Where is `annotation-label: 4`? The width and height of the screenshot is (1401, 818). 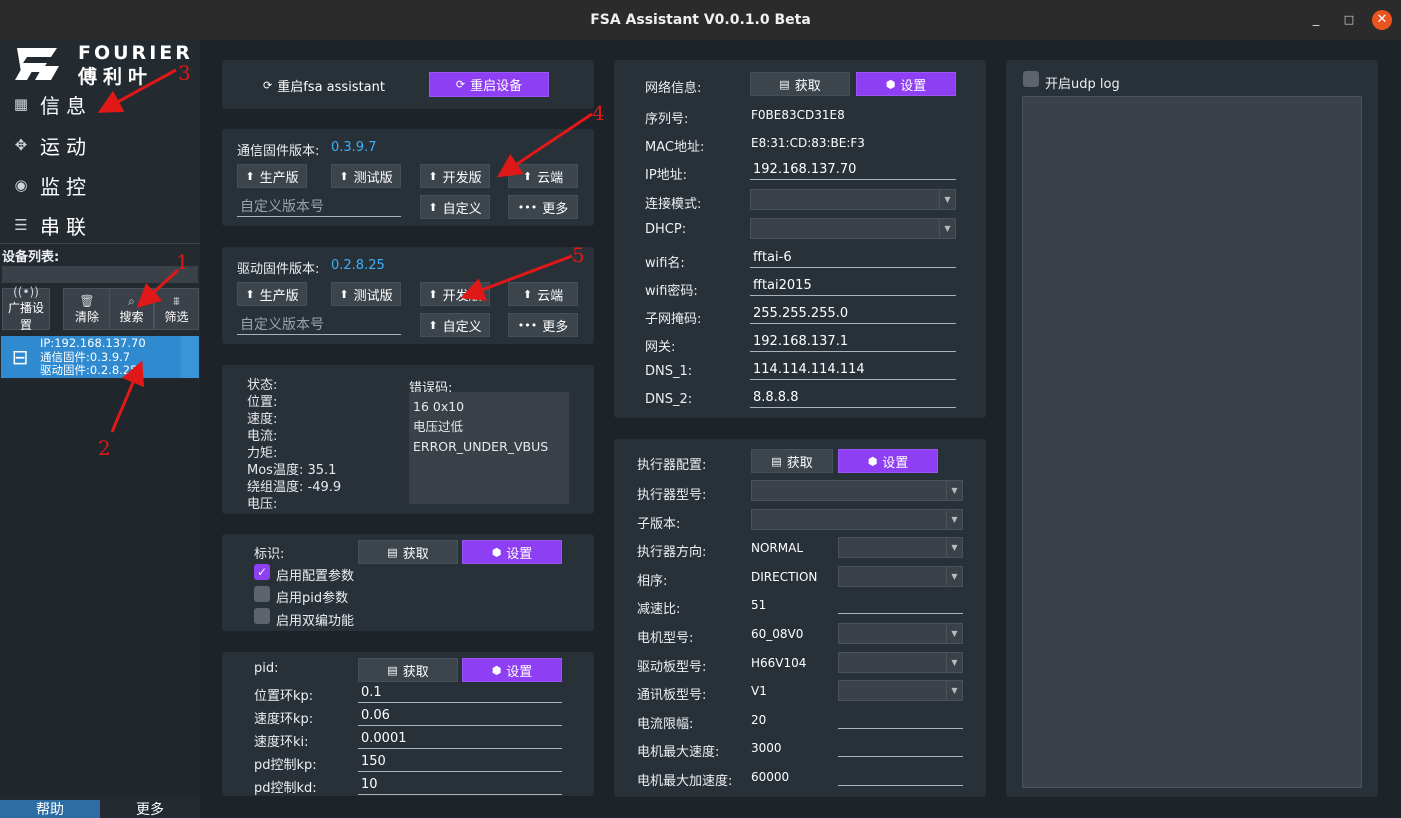
annotation-label: 4 is located at coordinates (598, 113).